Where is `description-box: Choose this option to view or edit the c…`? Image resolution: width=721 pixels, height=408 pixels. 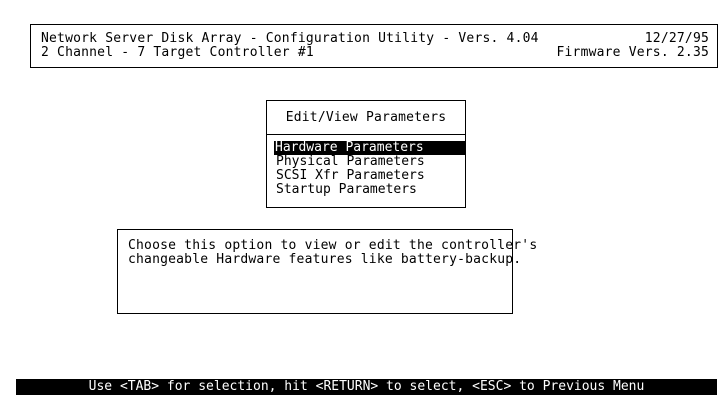
description-box: Choose this option to view or edit the c… is located at coordinates (327, 271).